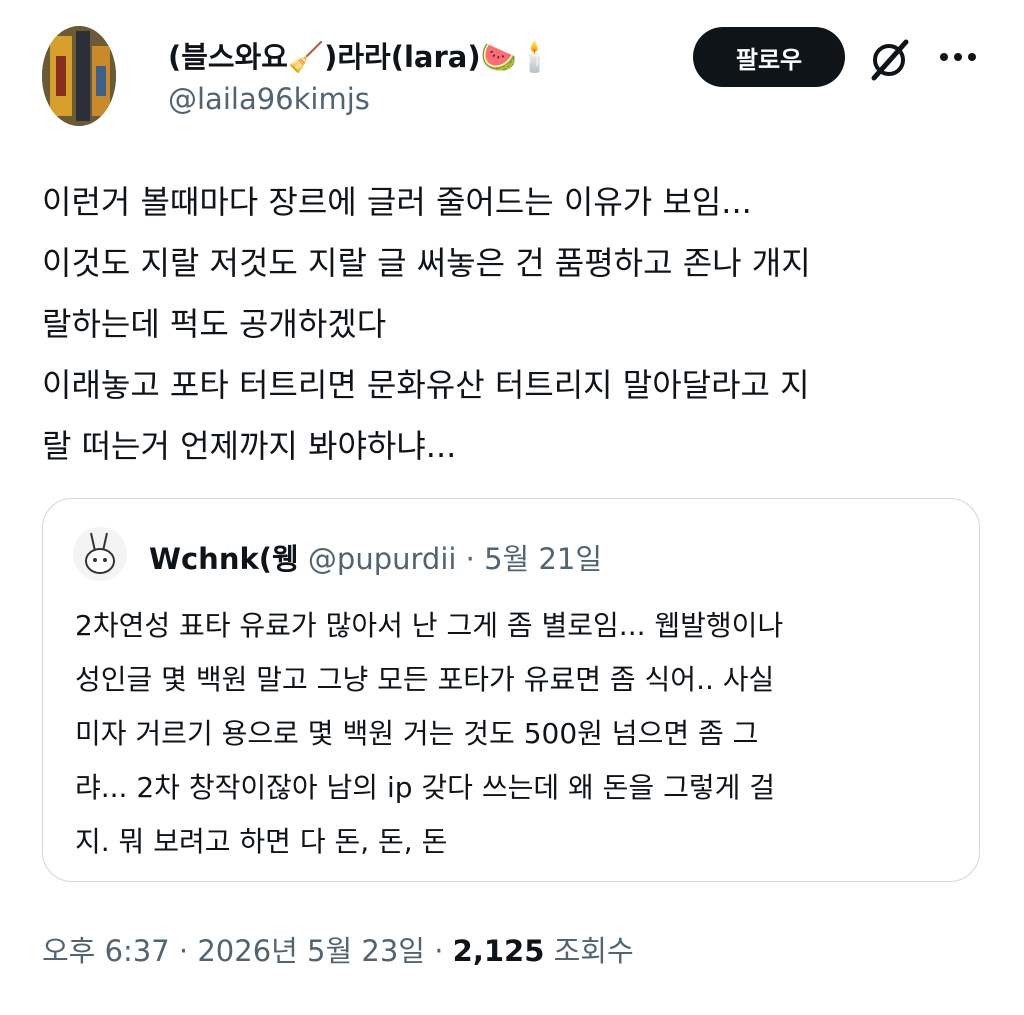  What do you see at coordinates (958, 57) in the screenshot?
I see `more-dots-icon` at bounding box center [958, 57].